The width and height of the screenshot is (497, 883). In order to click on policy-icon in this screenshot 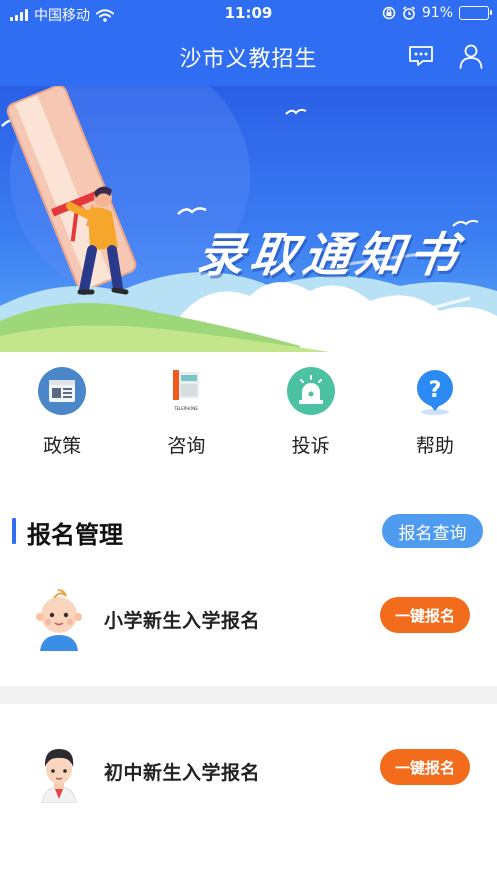, I will do `click(62, 391)`.